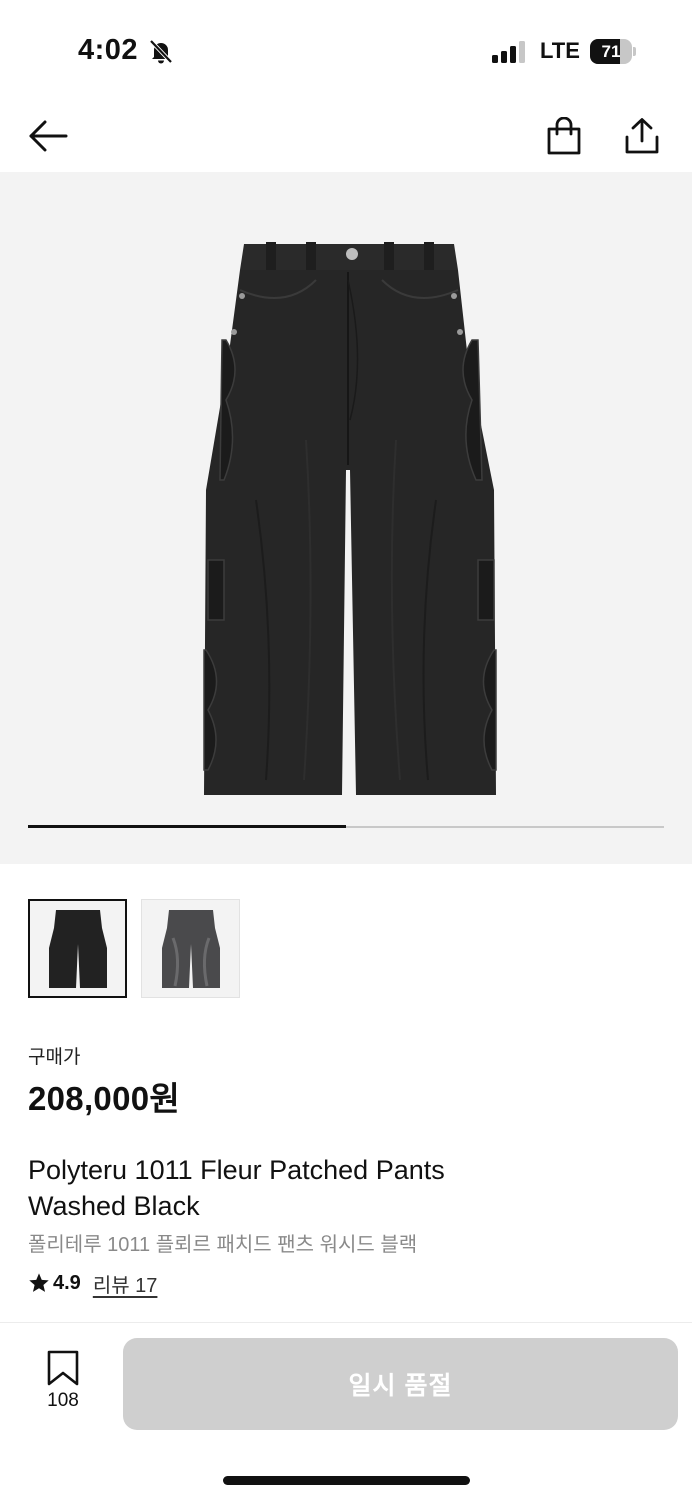 The image size is (692, 1500). Describe the element at coordinates (400, 1384) in the screenshot. I see `sold-out-button: 일시 품절` at that location.